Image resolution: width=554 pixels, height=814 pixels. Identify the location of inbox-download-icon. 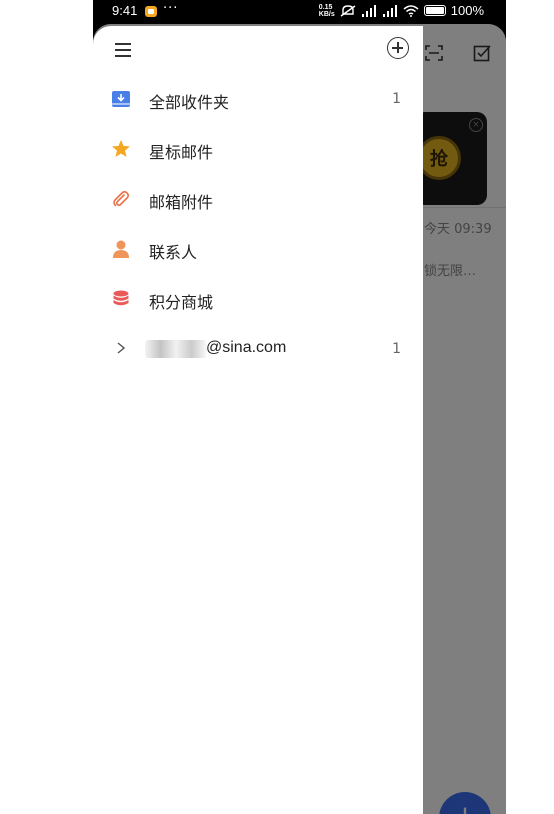
(121, 99).